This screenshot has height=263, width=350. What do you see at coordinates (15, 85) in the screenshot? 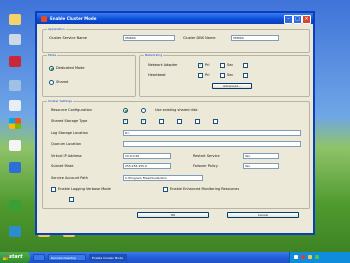
I see `desktop-icon-network` at bounding box center [15, 85].